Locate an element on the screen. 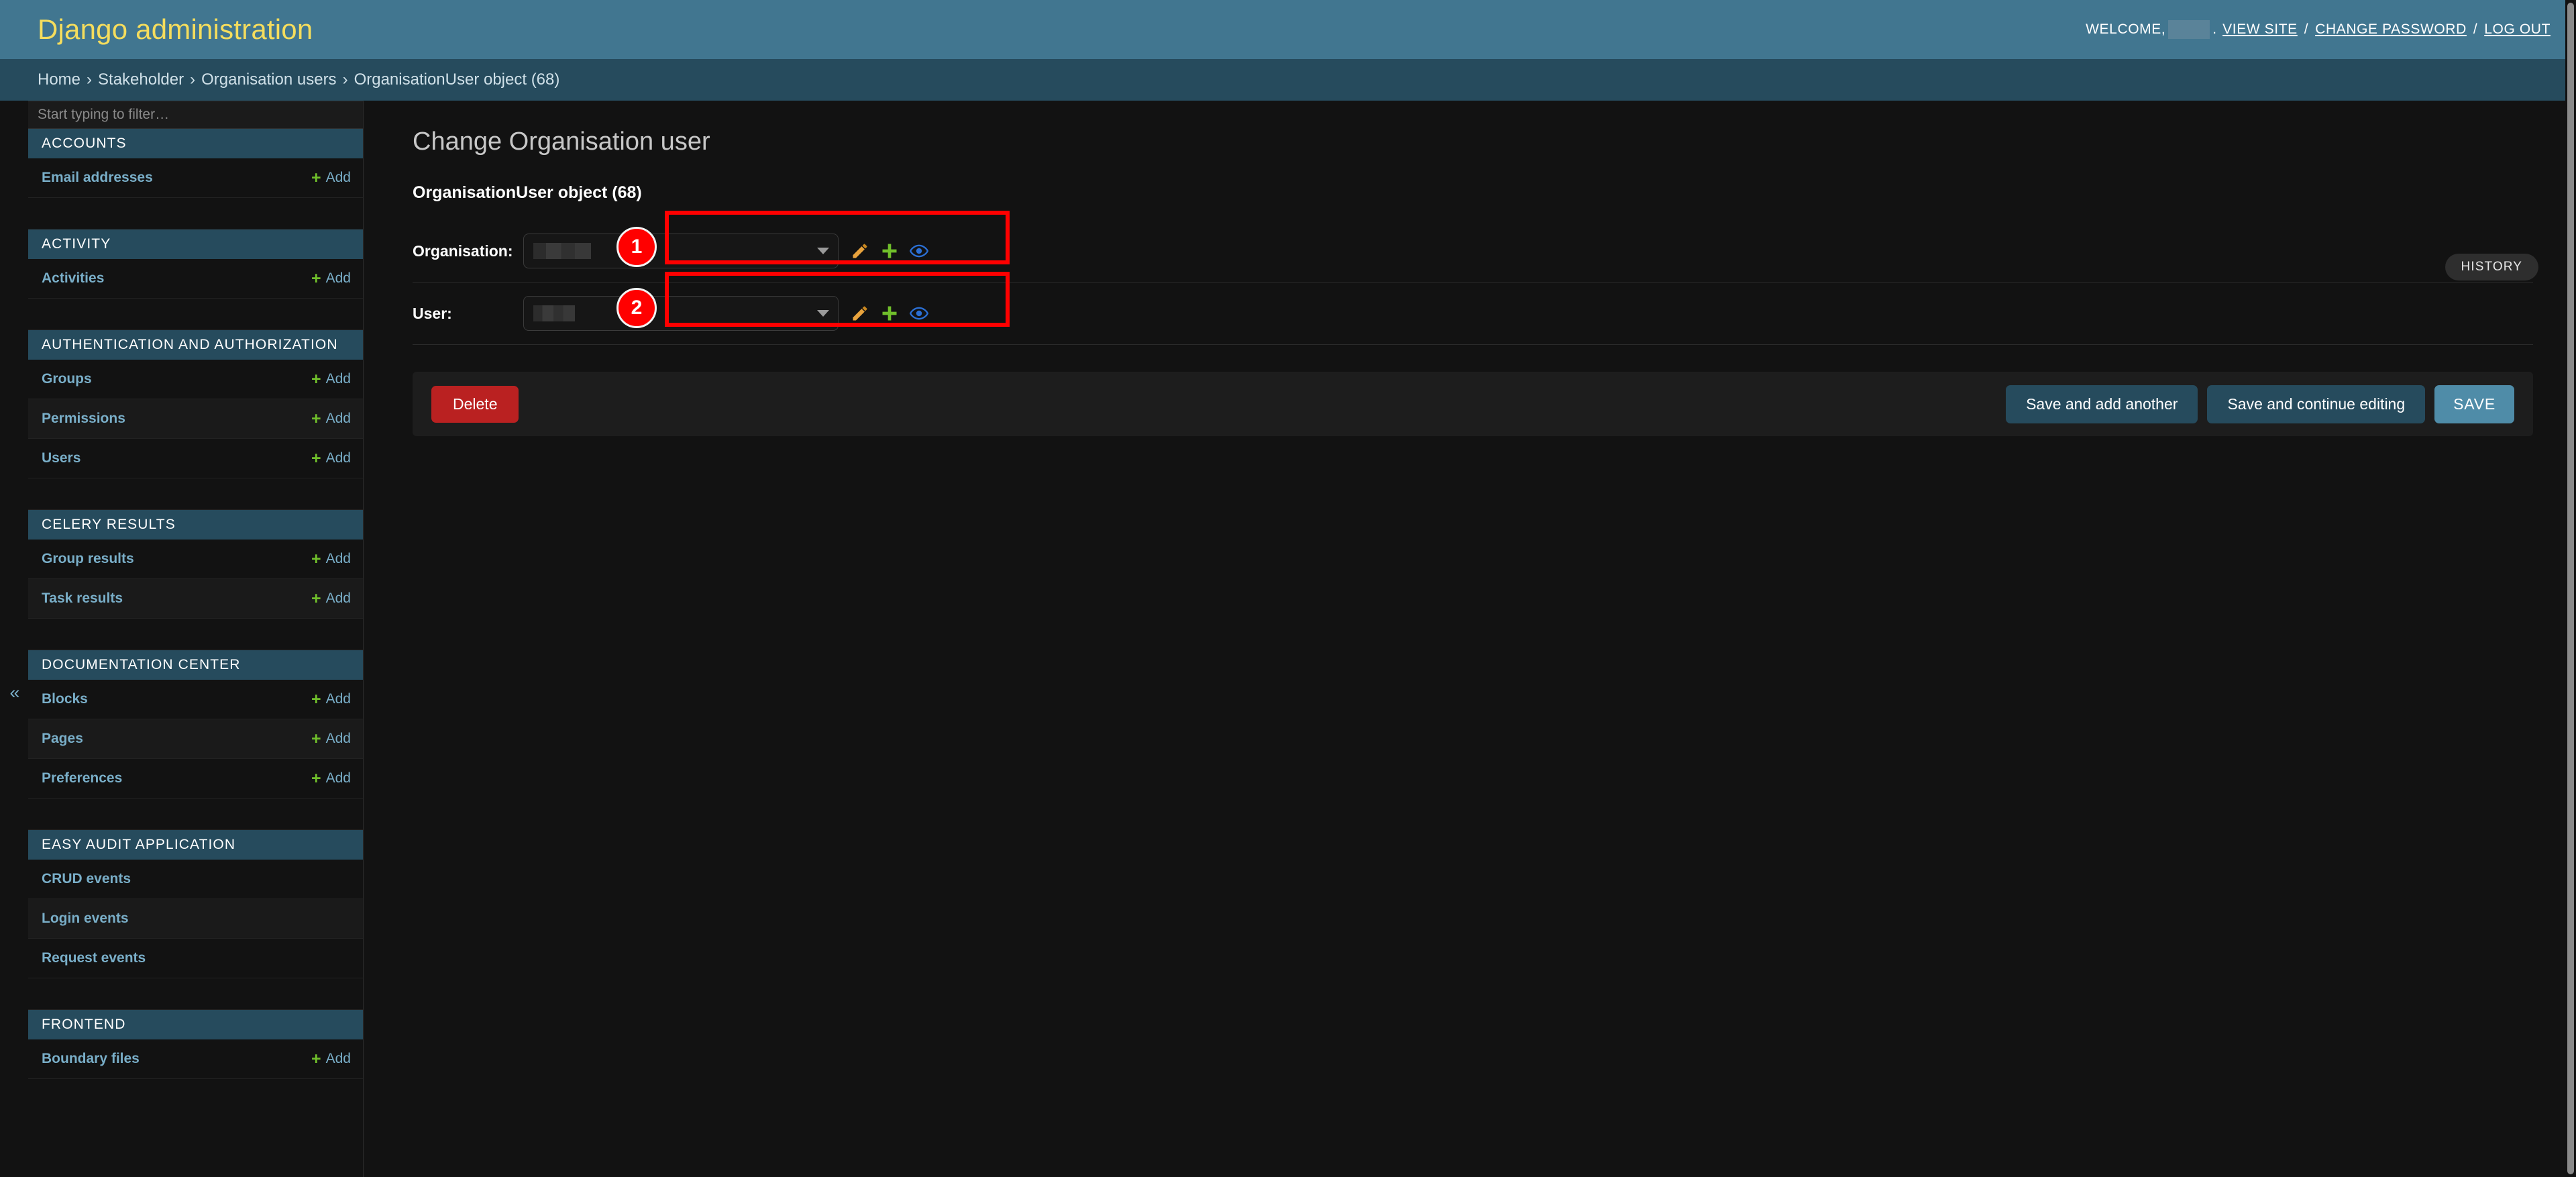 Image resolution: width=2576 pixels, height=1177 pixels. sidebar-item-label: Request events is located at coordinates (94, 958).